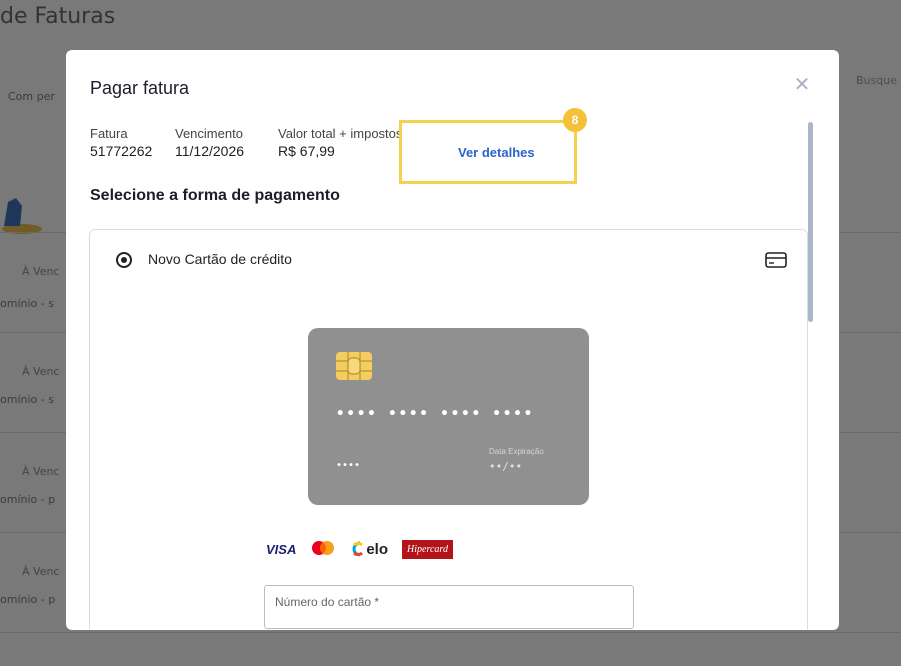 Image resolution: width=901 pixels, height=666 pixels. What do you see at coordinates (323, 548) in the screenshot?
I see `mastercard-logo` at bounding box center [323, 548].